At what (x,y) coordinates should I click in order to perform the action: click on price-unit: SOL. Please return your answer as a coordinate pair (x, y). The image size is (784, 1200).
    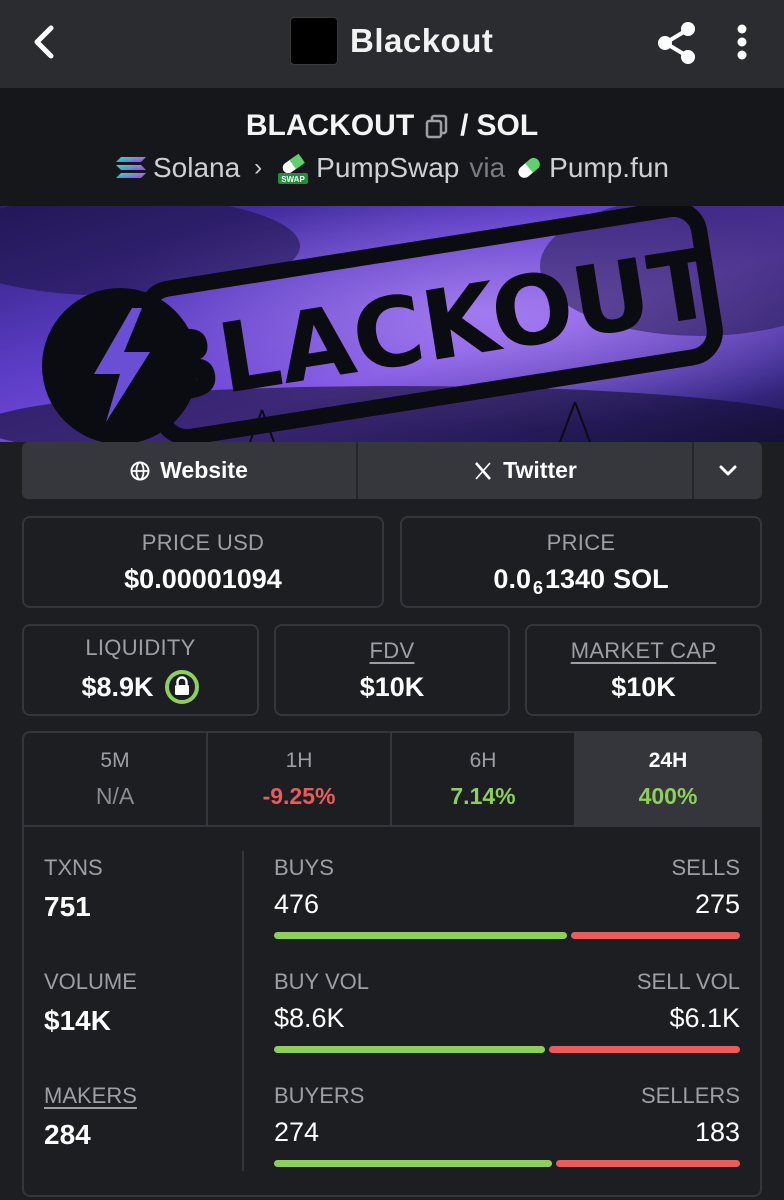
    Looking at the image, I should click on (641, 578).